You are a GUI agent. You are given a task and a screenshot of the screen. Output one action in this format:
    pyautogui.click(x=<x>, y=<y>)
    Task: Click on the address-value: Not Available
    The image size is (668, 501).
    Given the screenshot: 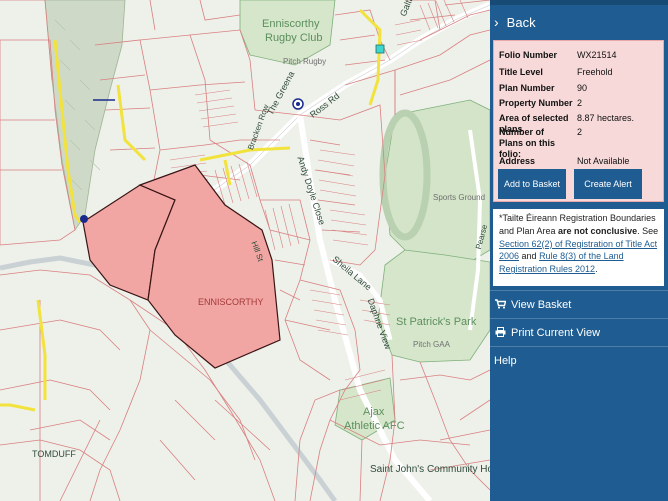 What is the action you would take?
    pyautogui.click(x=603, y=161)
    